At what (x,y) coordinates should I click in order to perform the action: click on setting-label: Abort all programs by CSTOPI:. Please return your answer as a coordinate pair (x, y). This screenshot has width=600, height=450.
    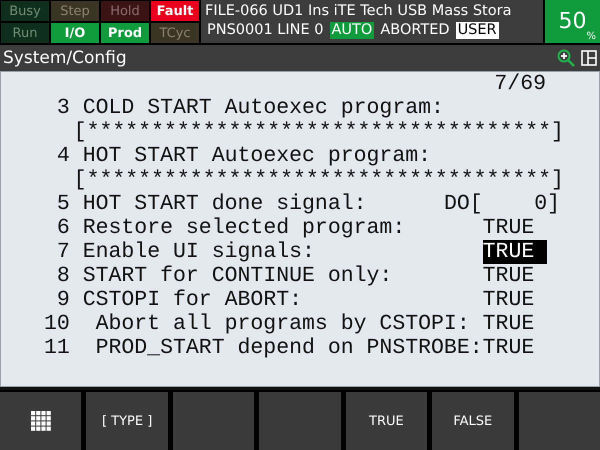
    Looking at the image, I should click on (283, 324).